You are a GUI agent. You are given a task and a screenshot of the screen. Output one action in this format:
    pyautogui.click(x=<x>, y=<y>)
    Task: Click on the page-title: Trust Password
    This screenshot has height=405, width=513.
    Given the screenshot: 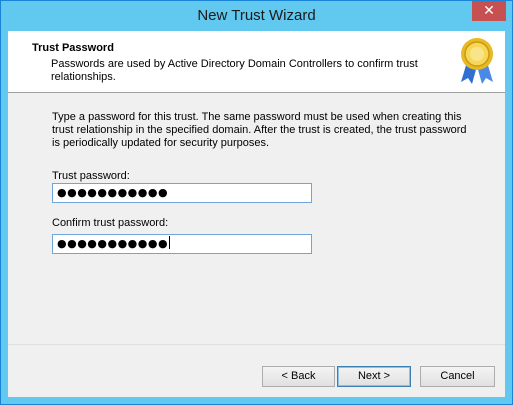 What is the action you would take?
    pyautogui.click(x=73, y=48)
    